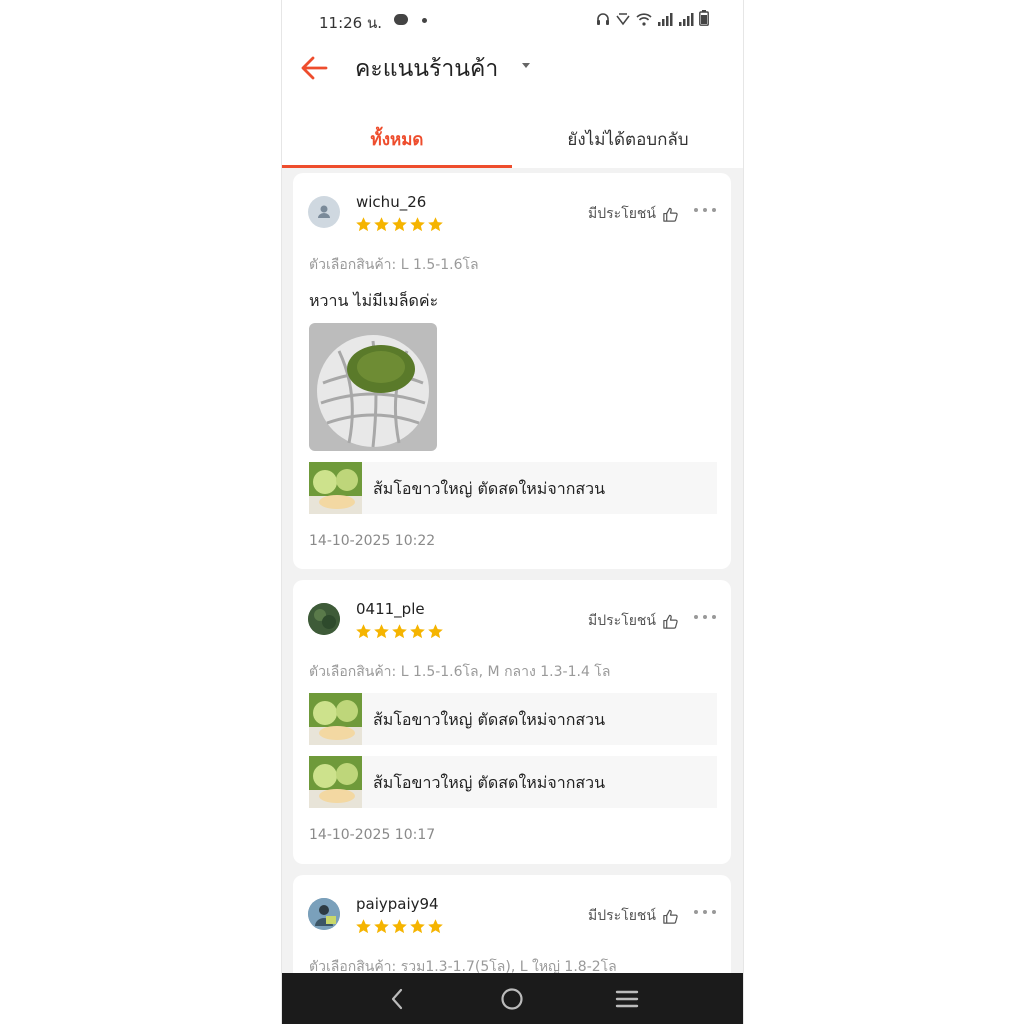 The height and width of the screenshot is (1024, 1024). I want to click on nav-recents-button, so click(627, 998).